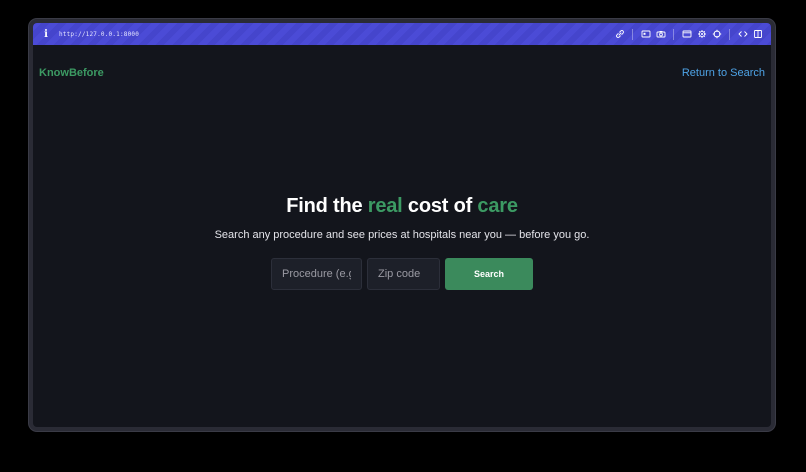  Describe the element at coordinates (497, 206) in the screenshot. I see `hero-title-accent: care` at that location.